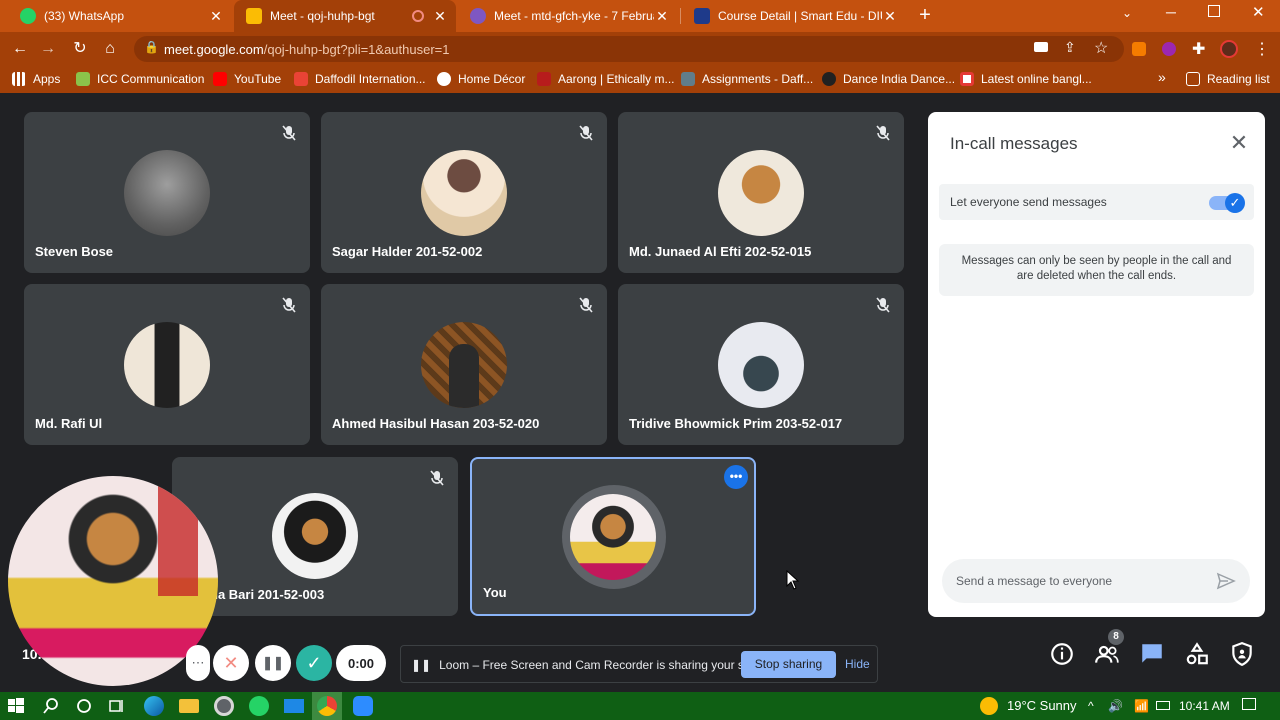 This screenshot has height=720, width=1280. Describe the element at coordinates (544, 79) in the screenshot. I see `aarong-icon` at that location.